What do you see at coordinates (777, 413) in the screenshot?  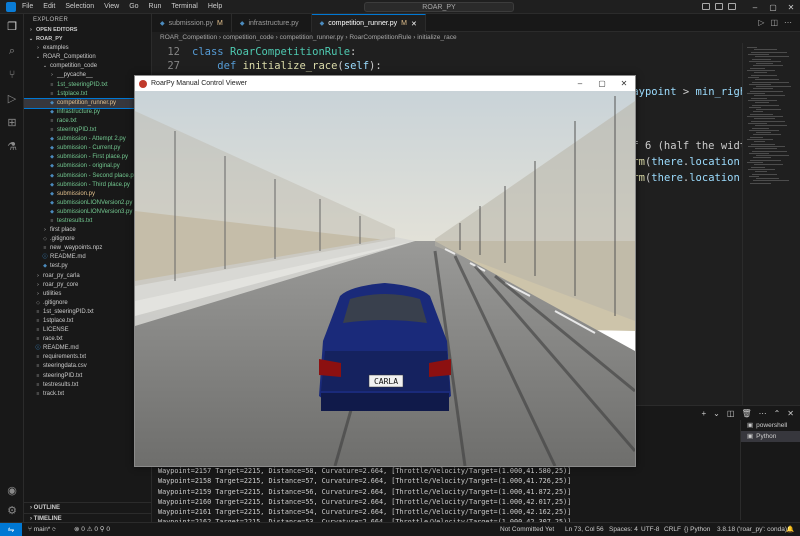 I see `maximize-panel-icon: ⌃` at bounding box center [777, 413].